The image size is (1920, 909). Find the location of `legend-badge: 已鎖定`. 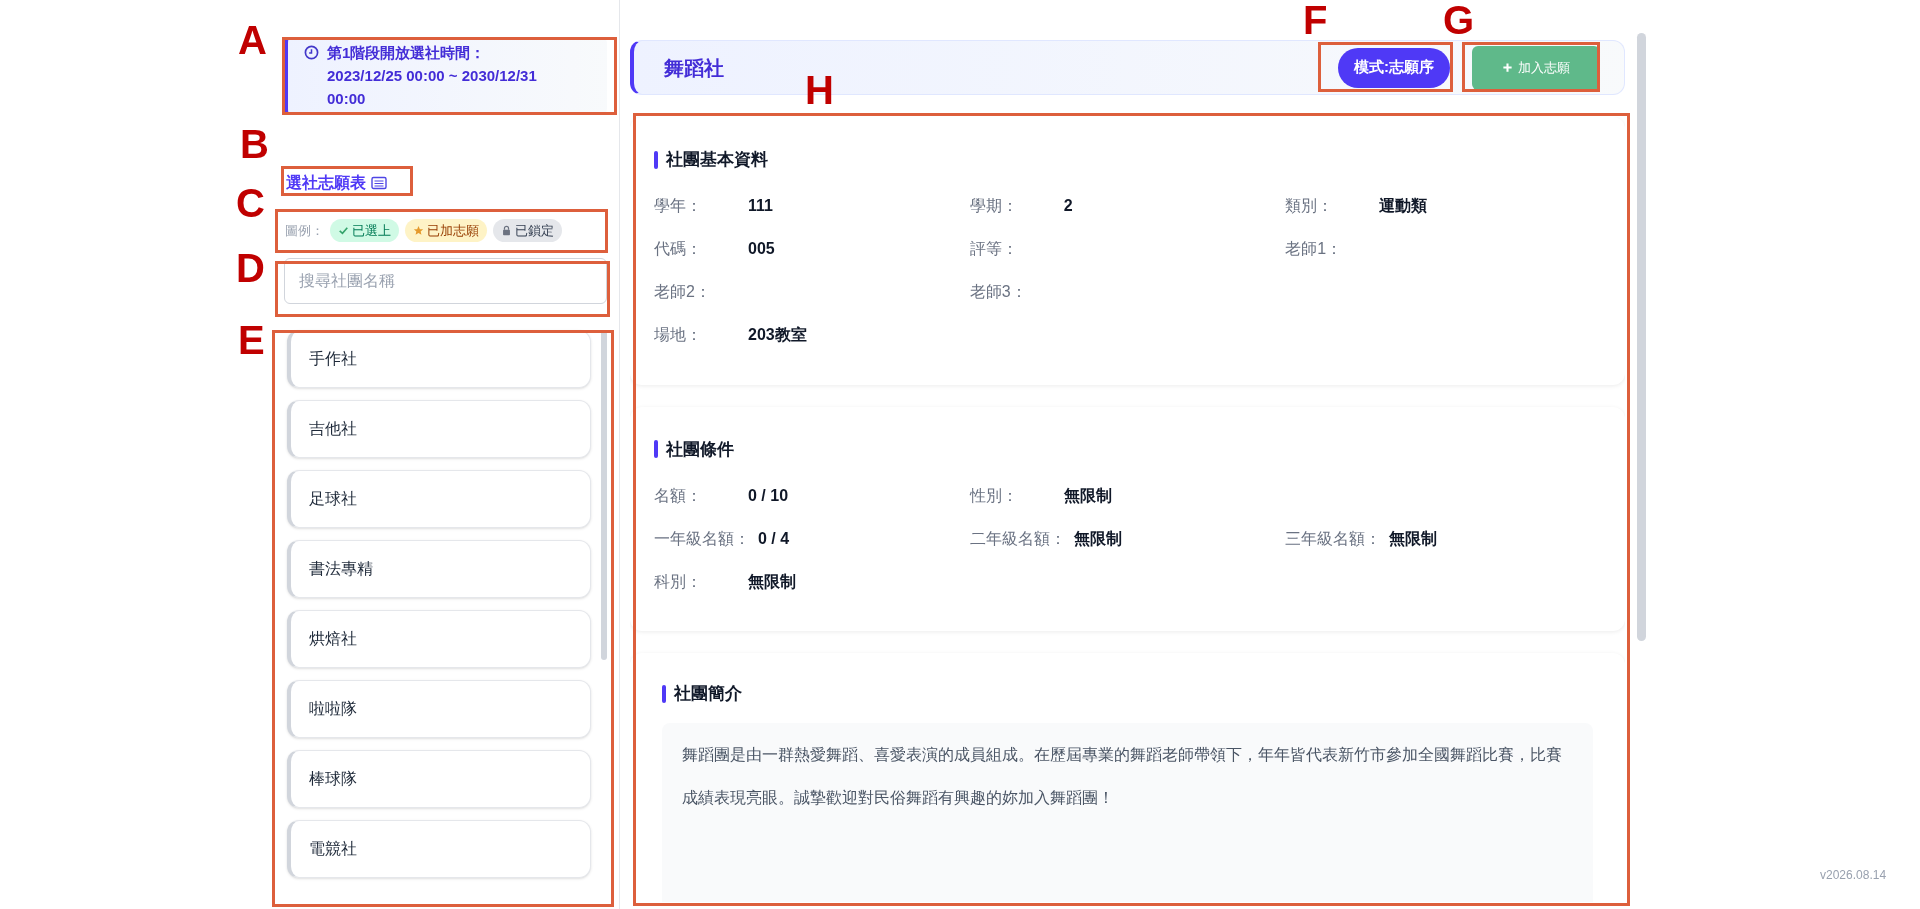

legend-badge: 已鎖定 is located at coordinates (527, 230).